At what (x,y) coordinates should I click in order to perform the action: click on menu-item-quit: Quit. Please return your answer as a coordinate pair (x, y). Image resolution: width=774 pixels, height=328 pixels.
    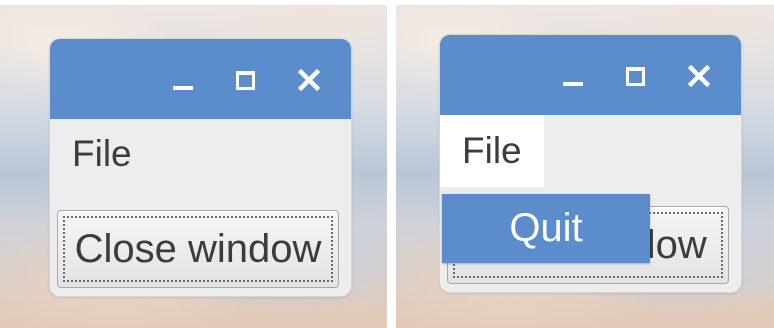
    Looking at the image, I should click on (546, 228).